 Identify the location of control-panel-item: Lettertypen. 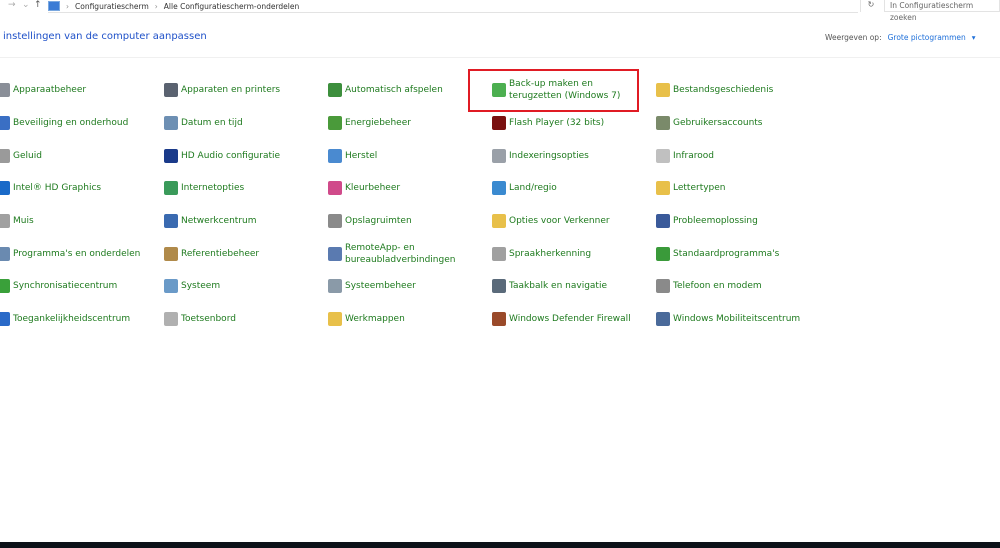
(738, 188).